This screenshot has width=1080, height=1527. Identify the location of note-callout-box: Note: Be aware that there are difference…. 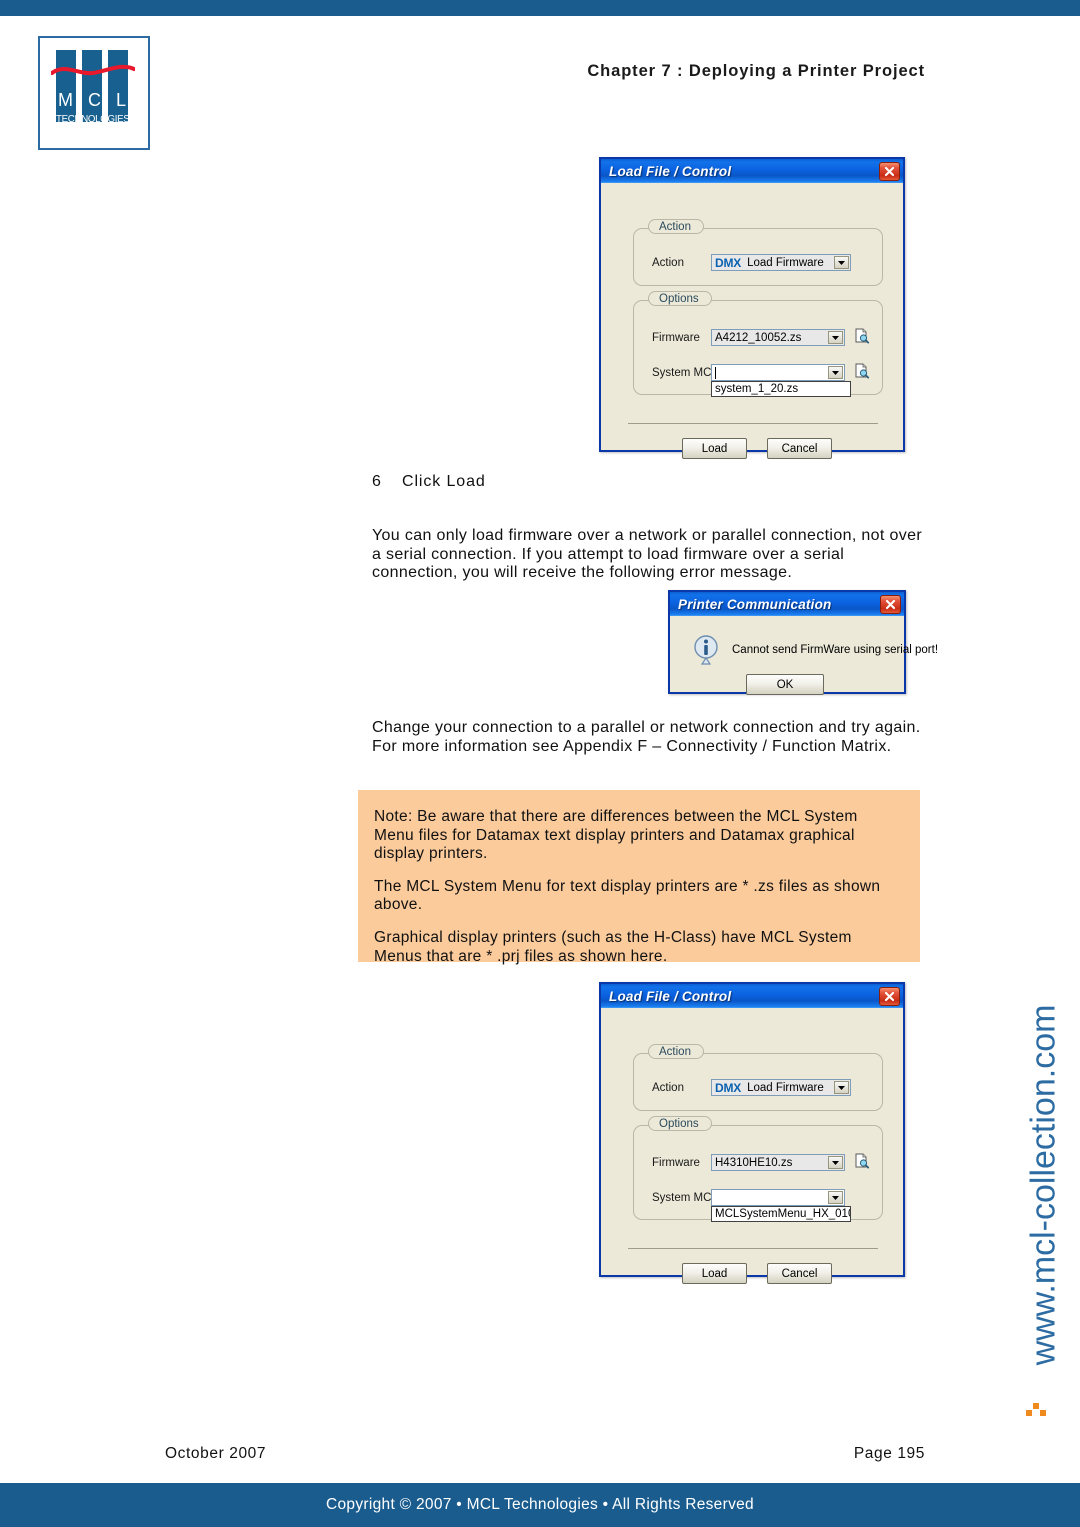
(639, 877).